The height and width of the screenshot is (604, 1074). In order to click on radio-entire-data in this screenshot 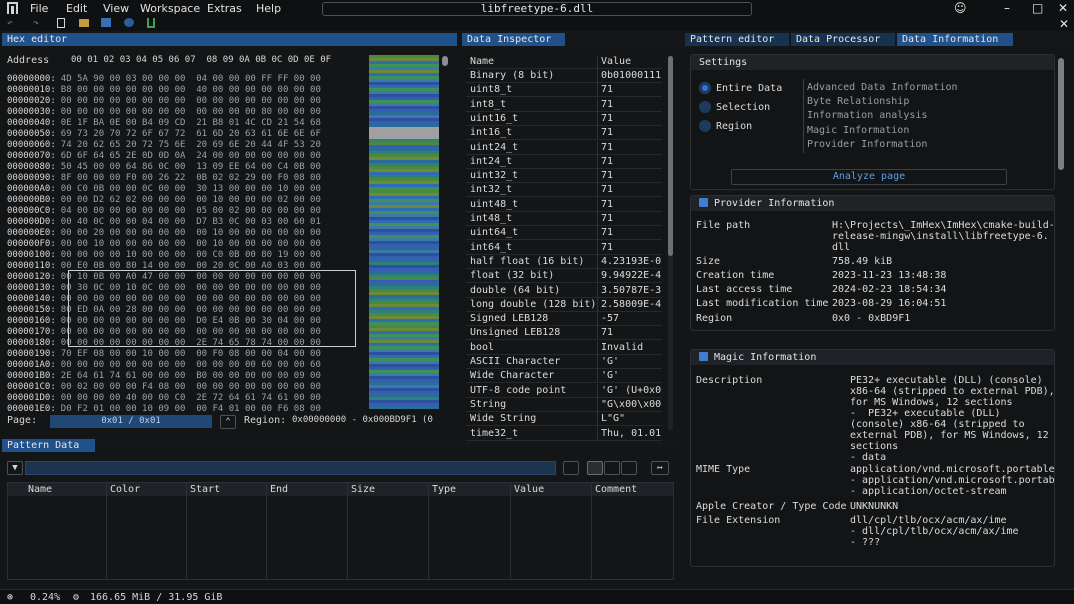, I will do `click(705, 88)`.